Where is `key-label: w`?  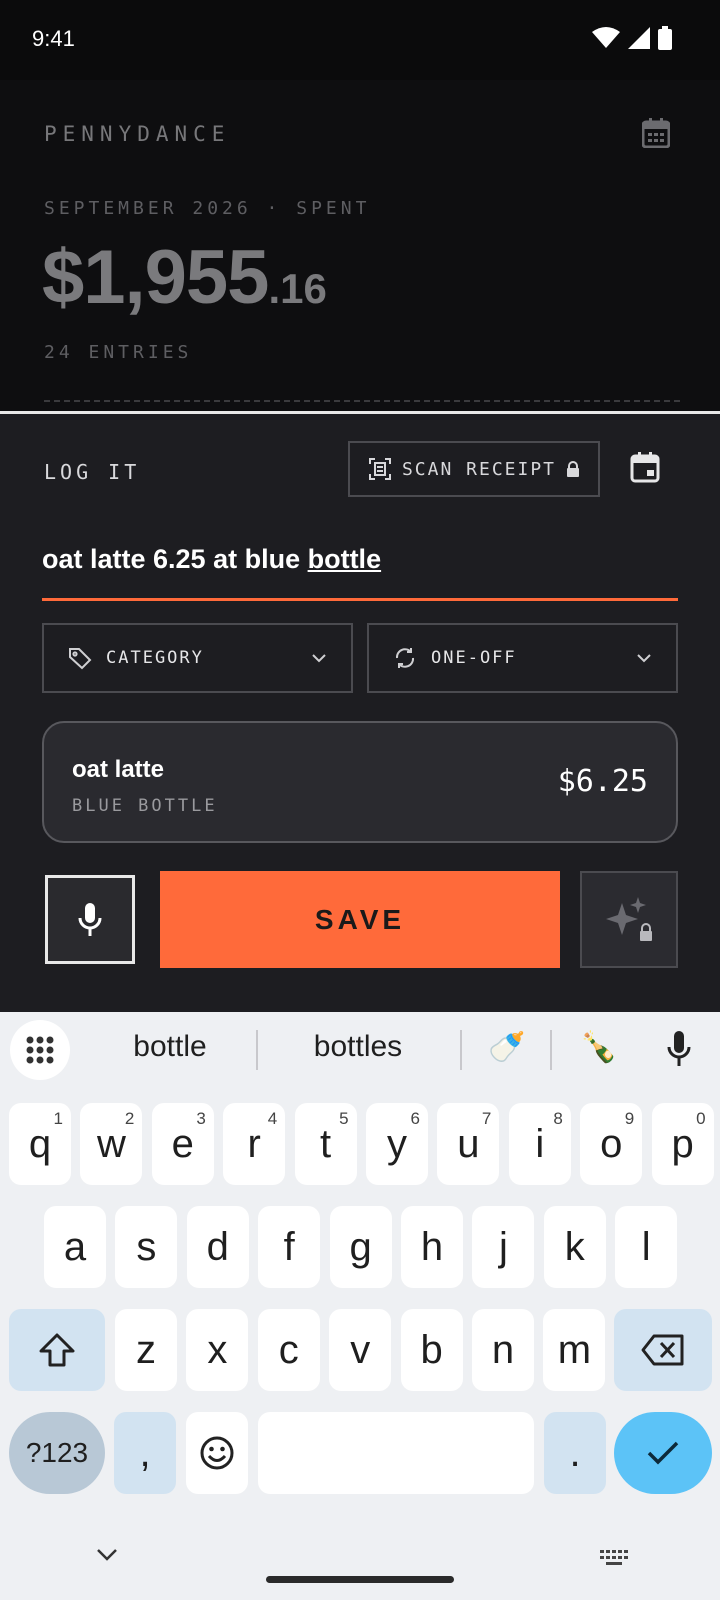
key-label: w is located at coordinates (111, 1143).